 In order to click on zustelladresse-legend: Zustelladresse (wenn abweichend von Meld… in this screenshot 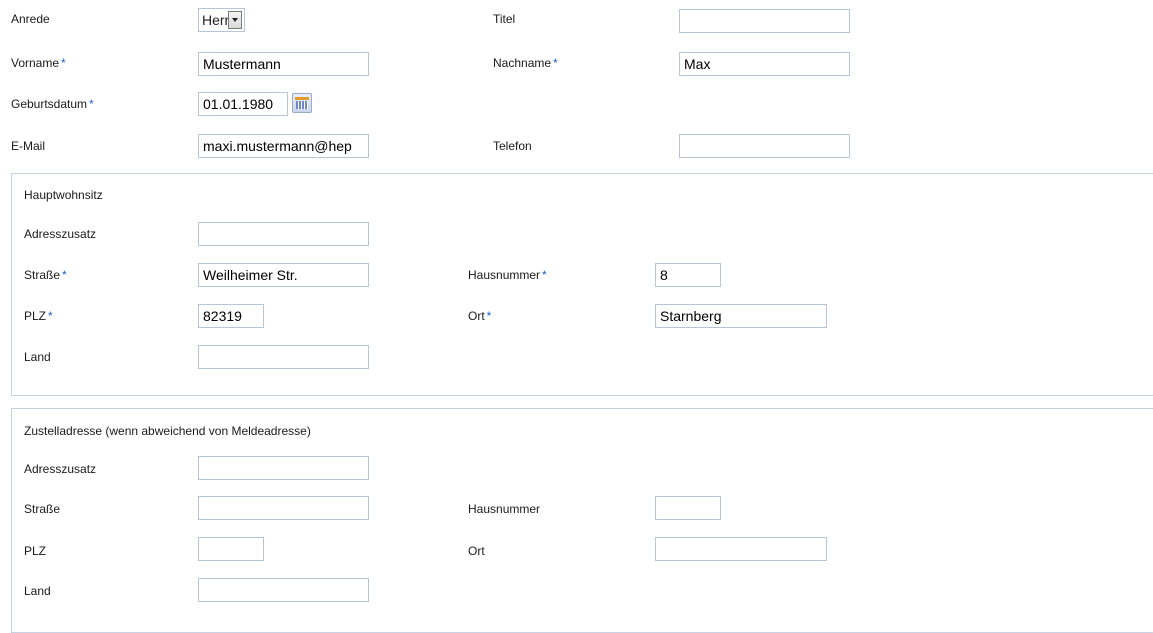, I will do `click(167, 431)`.